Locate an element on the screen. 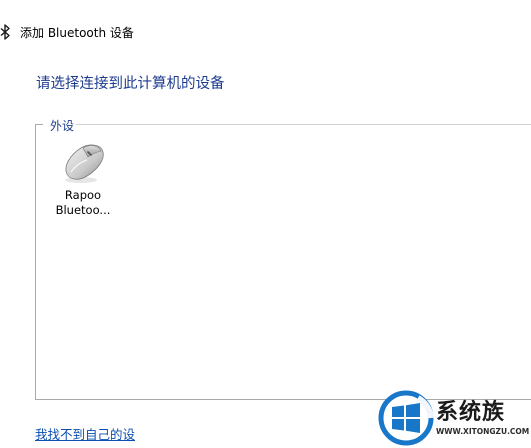 This screenshot has height=448, width=531. mouse-icon is located at coordinates (84, 163).